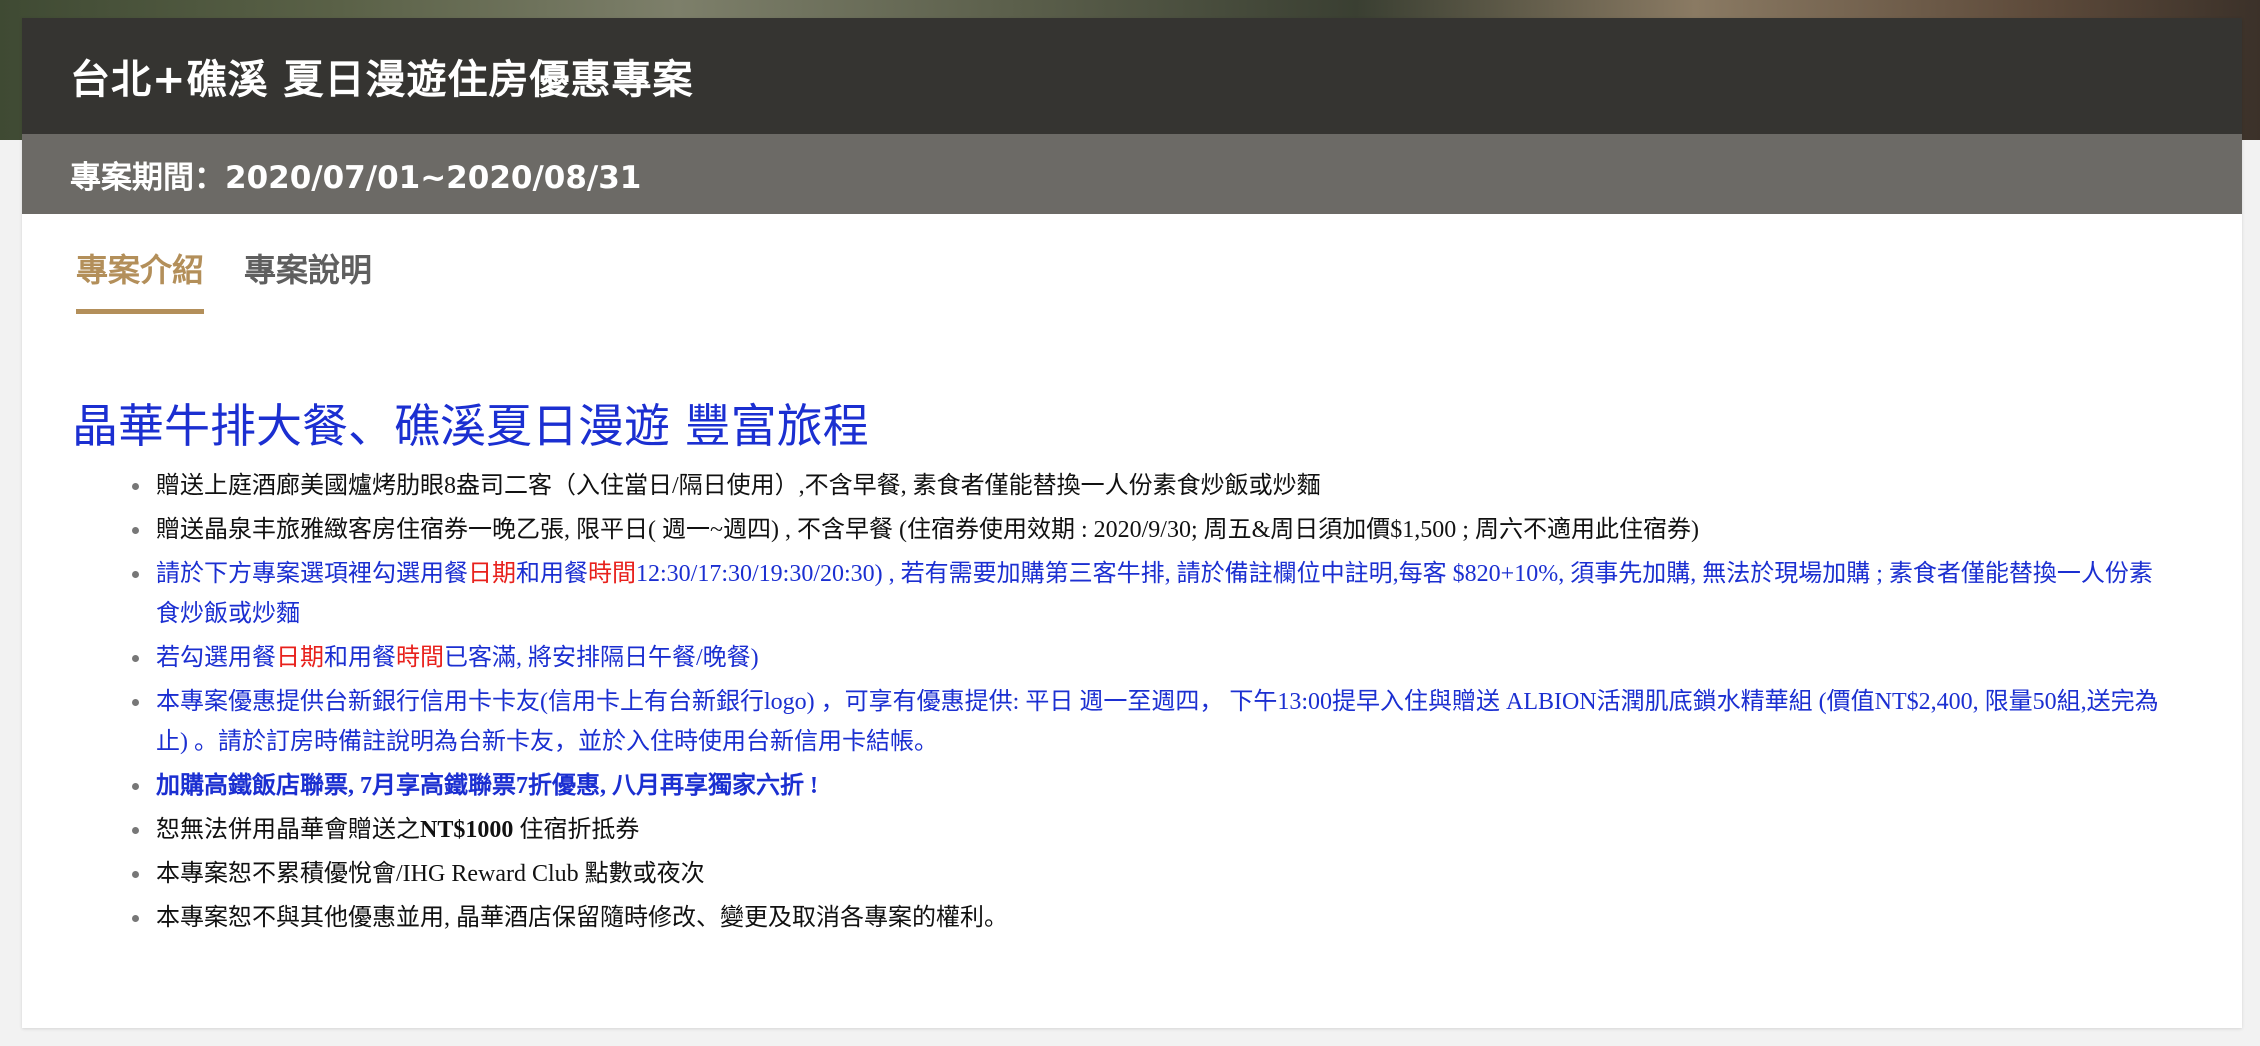  Describe the element at coordinates (470, 426) in the screenshot. I see `content-headline: 晶華牛排大餐、礁溪夏日漫遊 豐富旅程` at that location.